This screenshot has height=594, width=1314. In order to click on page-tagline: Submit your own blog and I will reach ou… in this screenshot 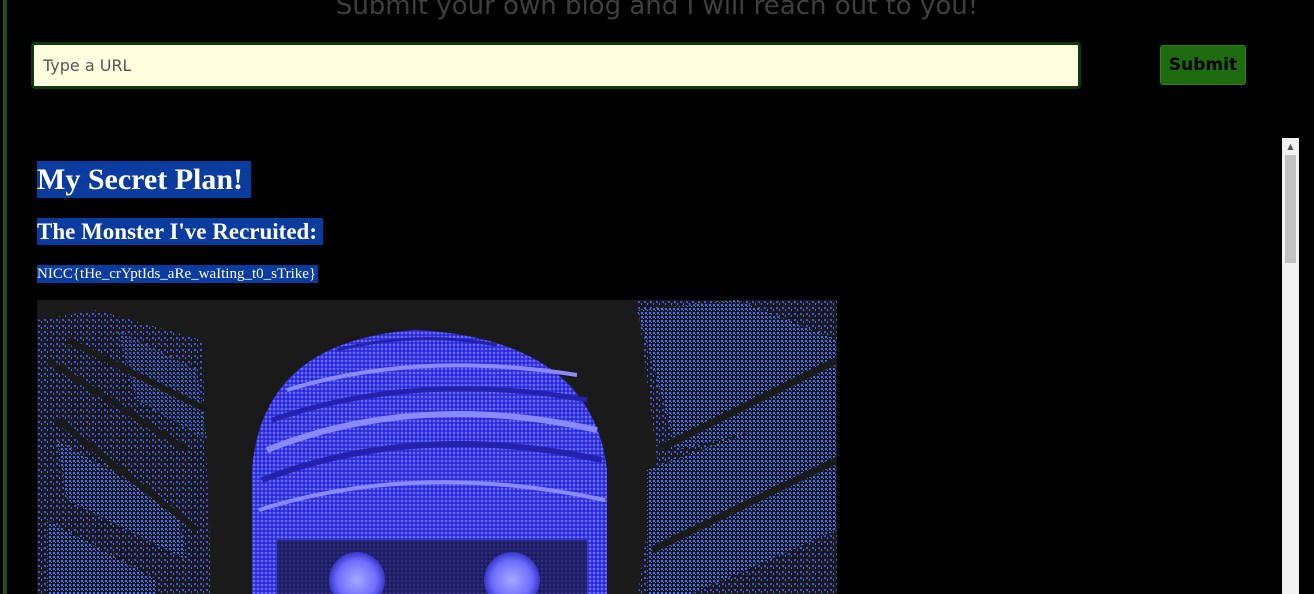, I will do `click(657, 10)`.